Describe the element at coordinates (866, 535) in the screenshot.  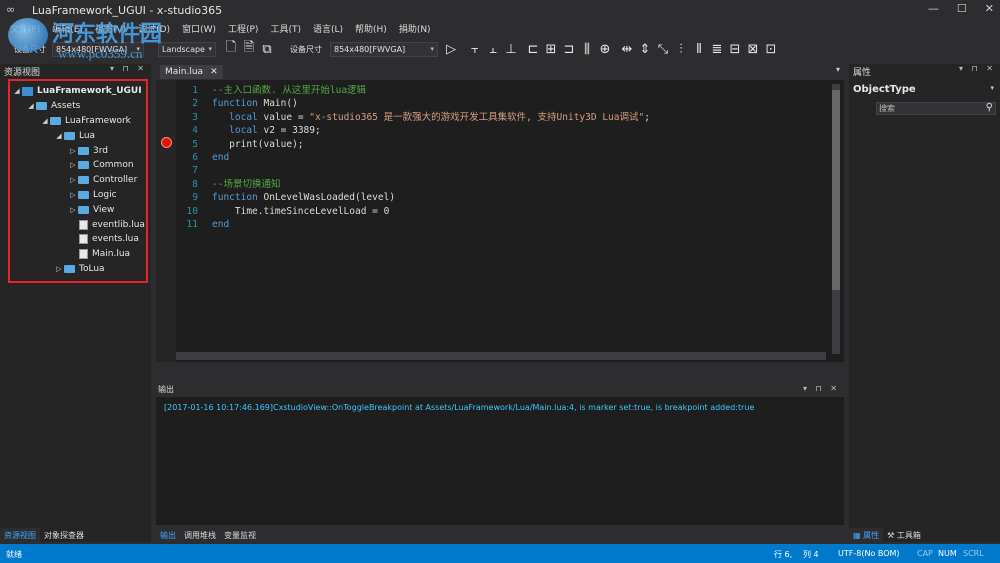
I see `tab-properties: ▦ 属性` at that location.